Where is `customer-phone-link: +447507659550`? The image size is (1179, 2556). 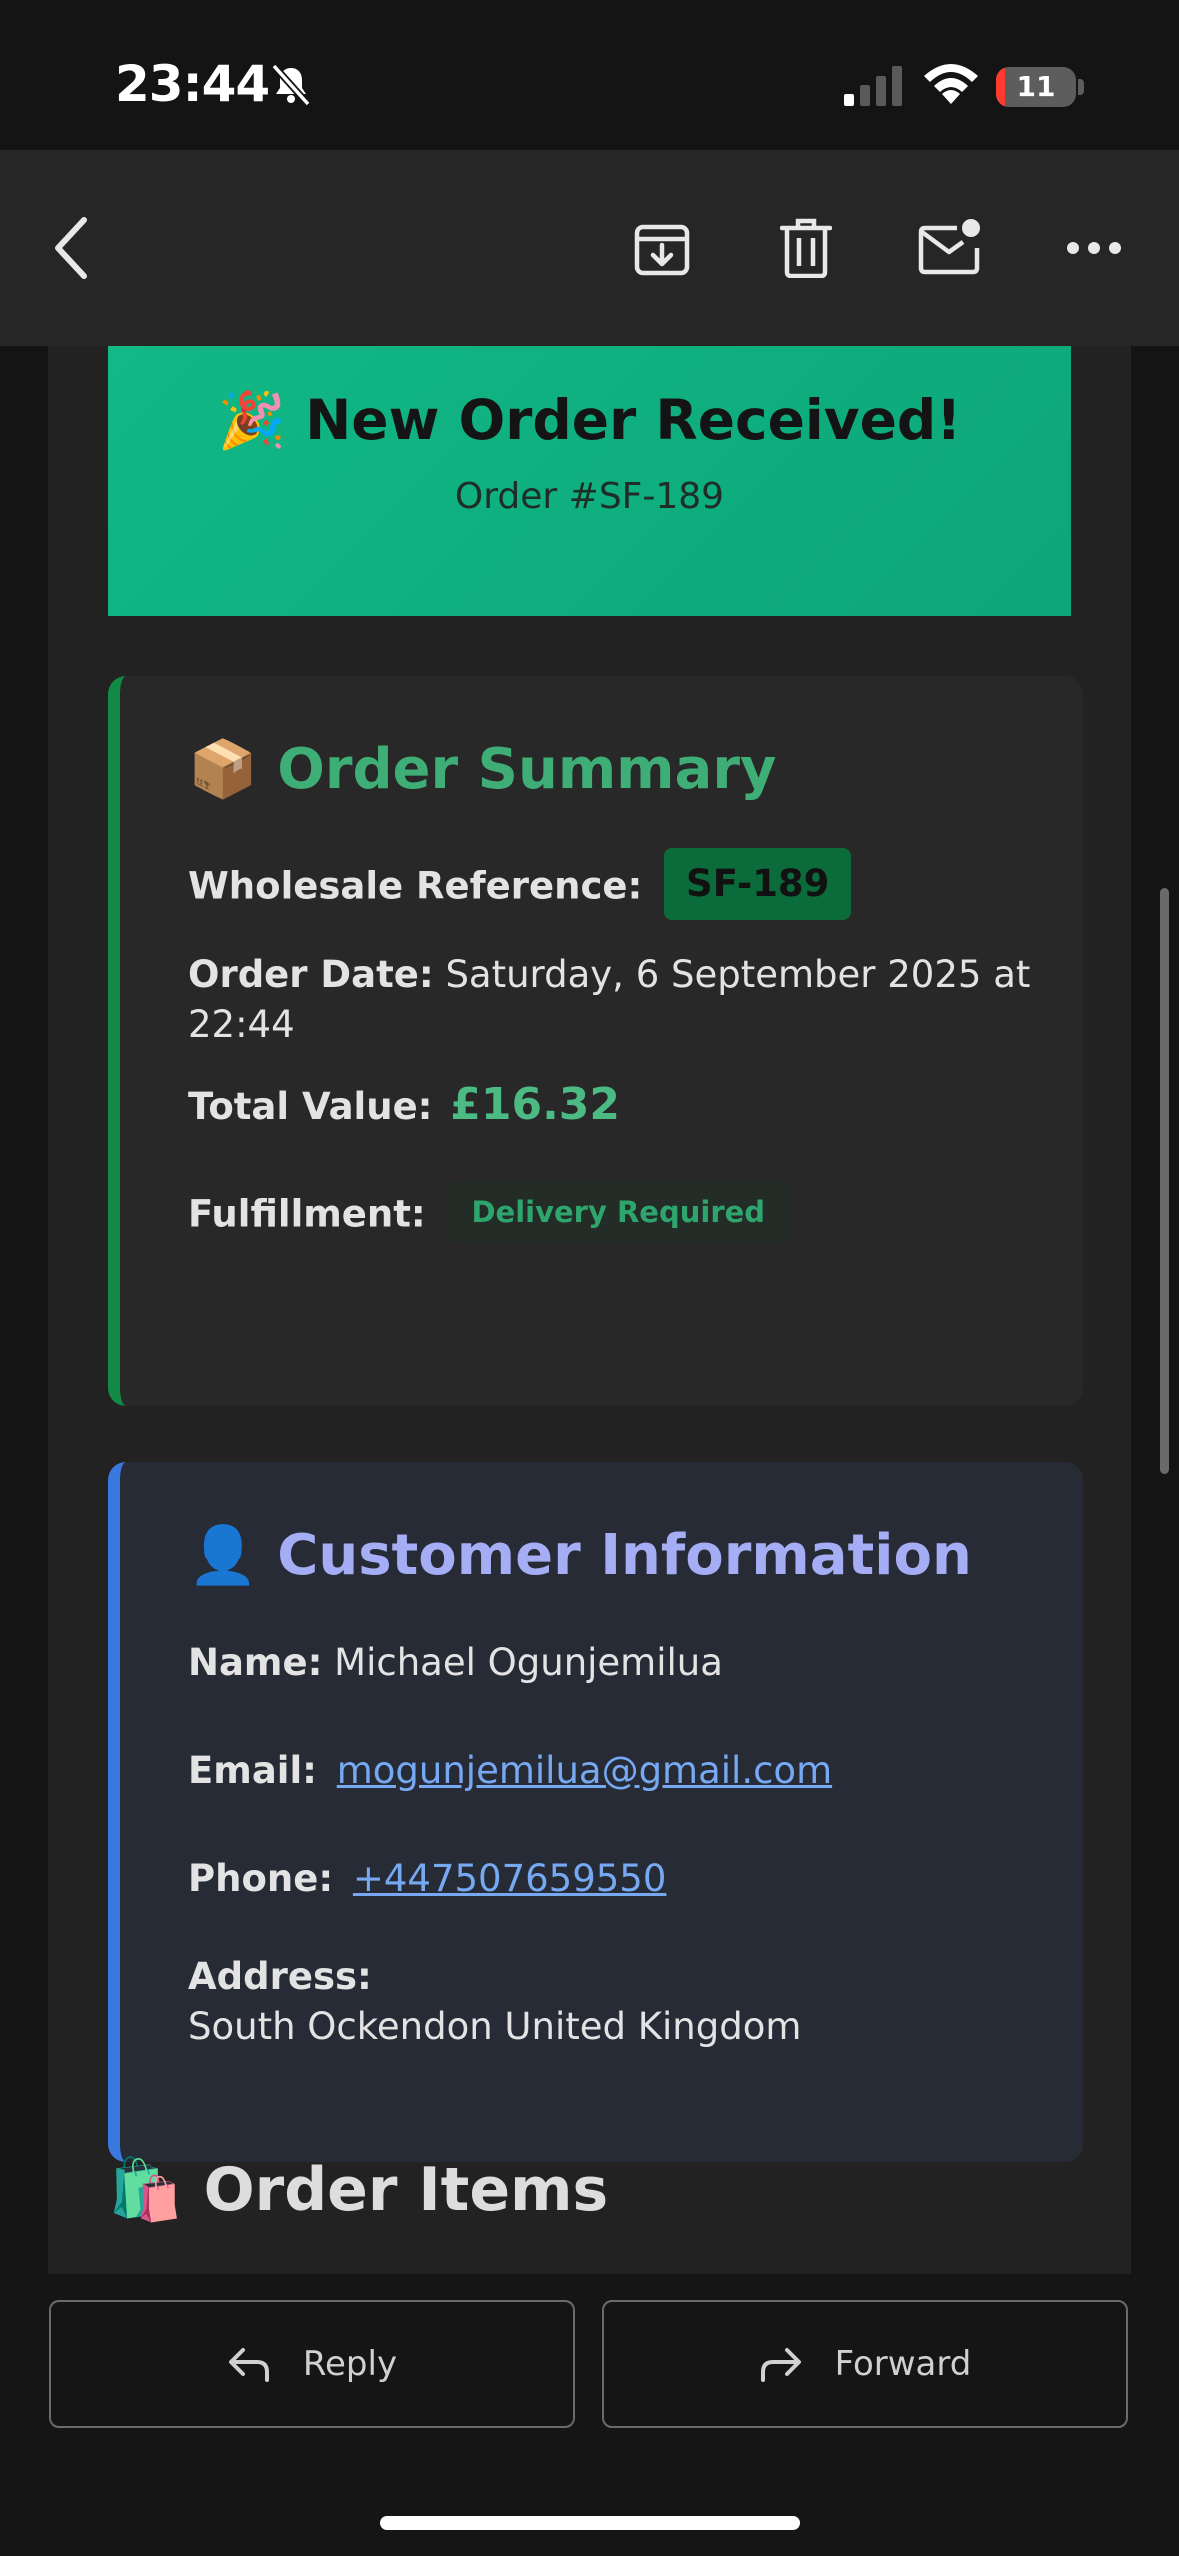 customer-phone-link: +447507659550 is located at coordinates (510, 1878).